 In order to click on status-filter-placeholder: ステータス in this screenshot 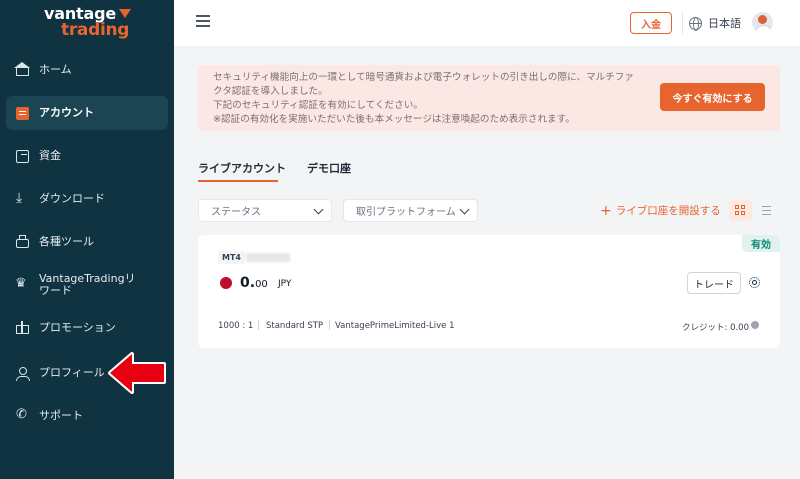, I will do `click(236, 212)`.